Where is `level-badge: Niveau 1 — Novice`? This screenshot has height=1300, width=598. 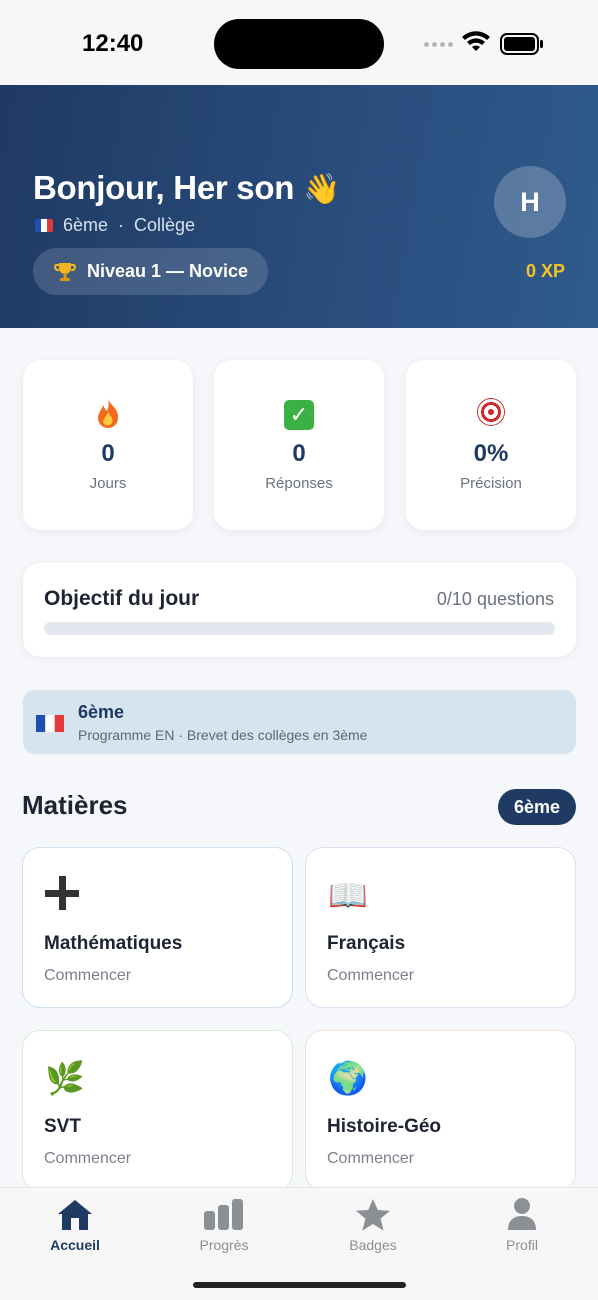 level-badge: Niveau 1 — Novice is located at coordinates (151, 271).